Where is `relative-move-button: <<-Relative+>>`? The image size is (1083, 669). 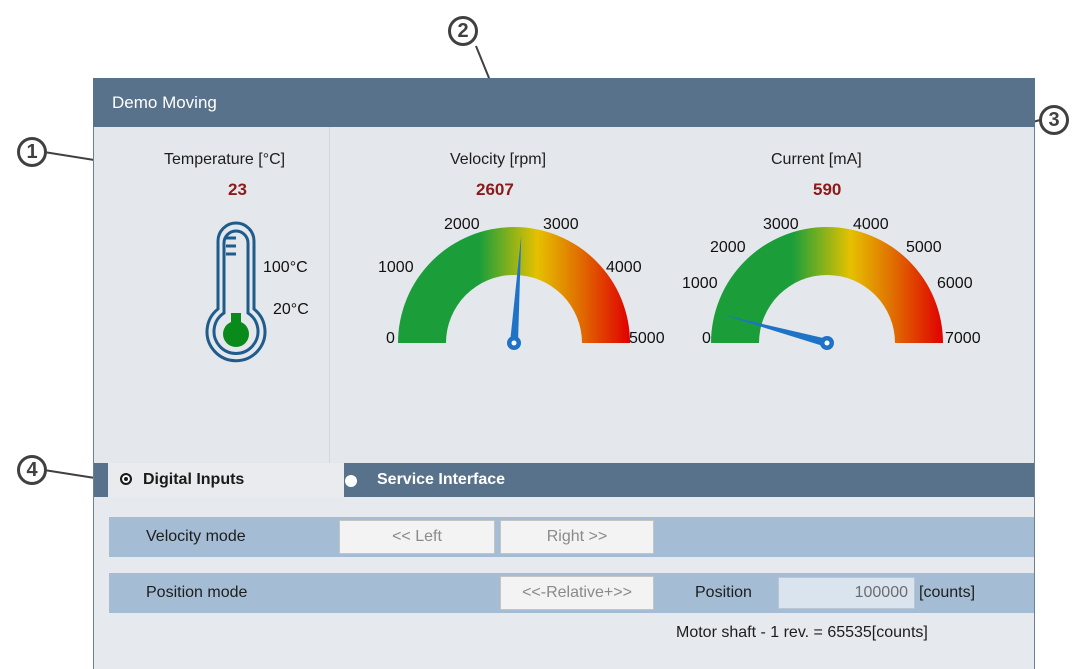 relative-move-button: <<-Relative+>> is located at coordinates (577, 593).